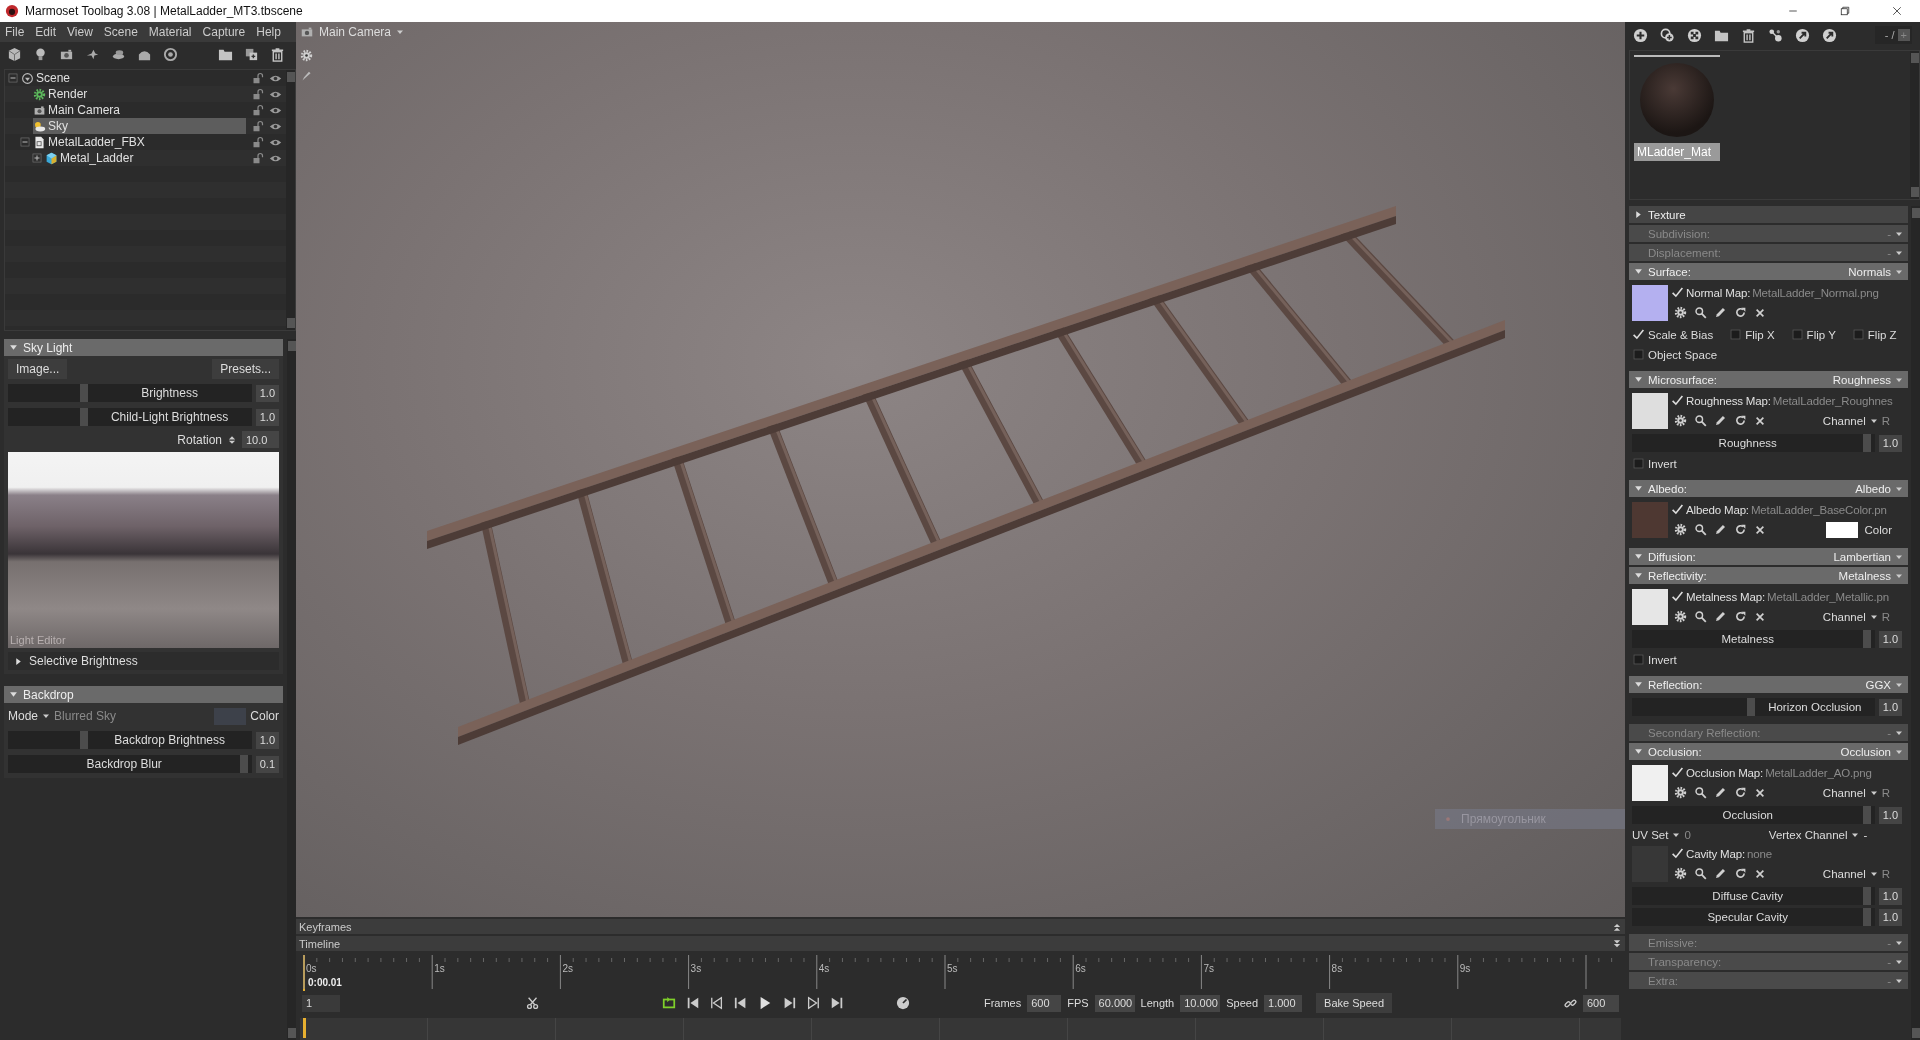 The width and height of the screenshot is (1920, 1040). What do you see at coordinates (1768, 271) in the screenshot?
I see `section-header: Surface: Normals` at bounding box center [1768, 271].